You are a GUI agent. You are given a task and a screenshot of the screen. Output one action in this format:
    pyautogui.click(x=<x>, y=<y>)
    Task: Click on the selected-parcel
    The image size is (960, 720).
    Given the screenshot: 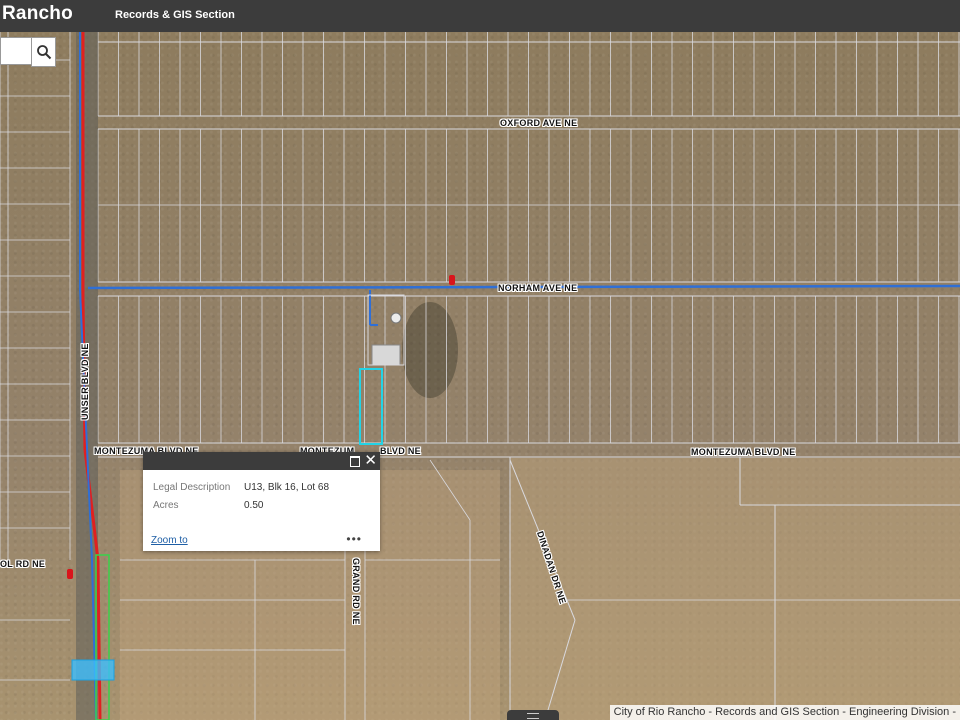 What is the action you would take?
    pyautogui.click(x=371, y=406)
    